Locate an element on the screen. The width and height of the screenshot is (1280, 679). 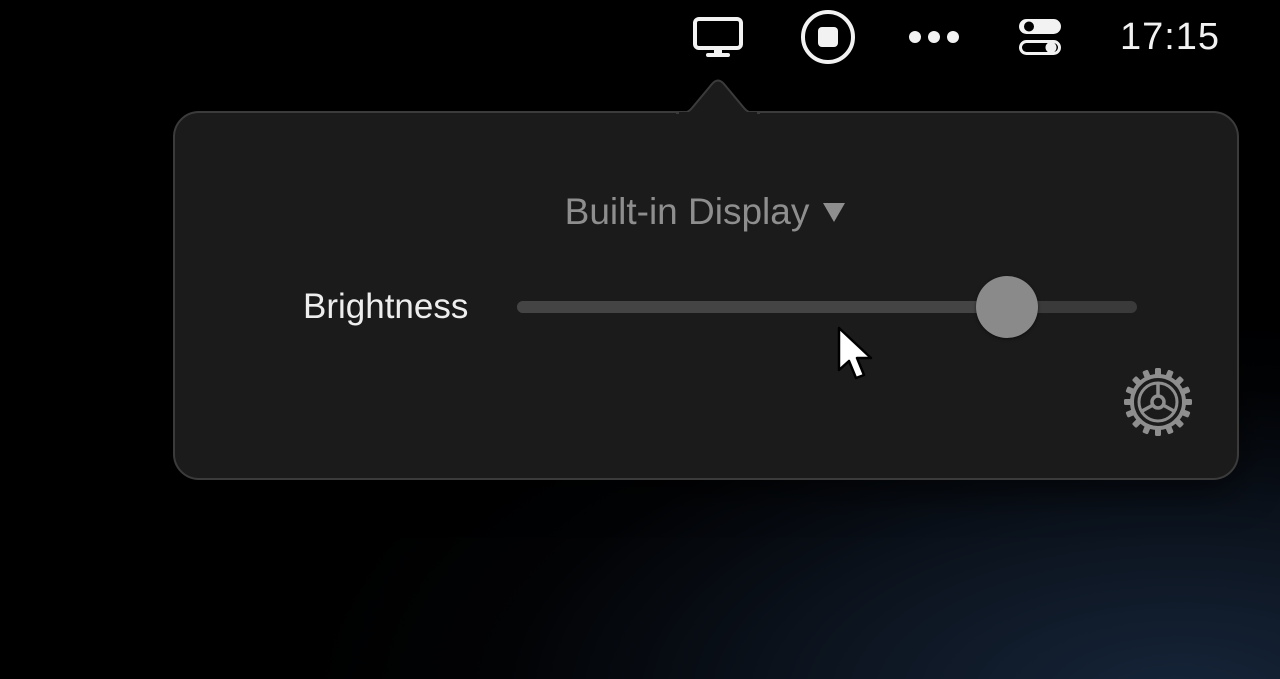
display-selector-label: Built-in Display is located at coordinates (687, 211).